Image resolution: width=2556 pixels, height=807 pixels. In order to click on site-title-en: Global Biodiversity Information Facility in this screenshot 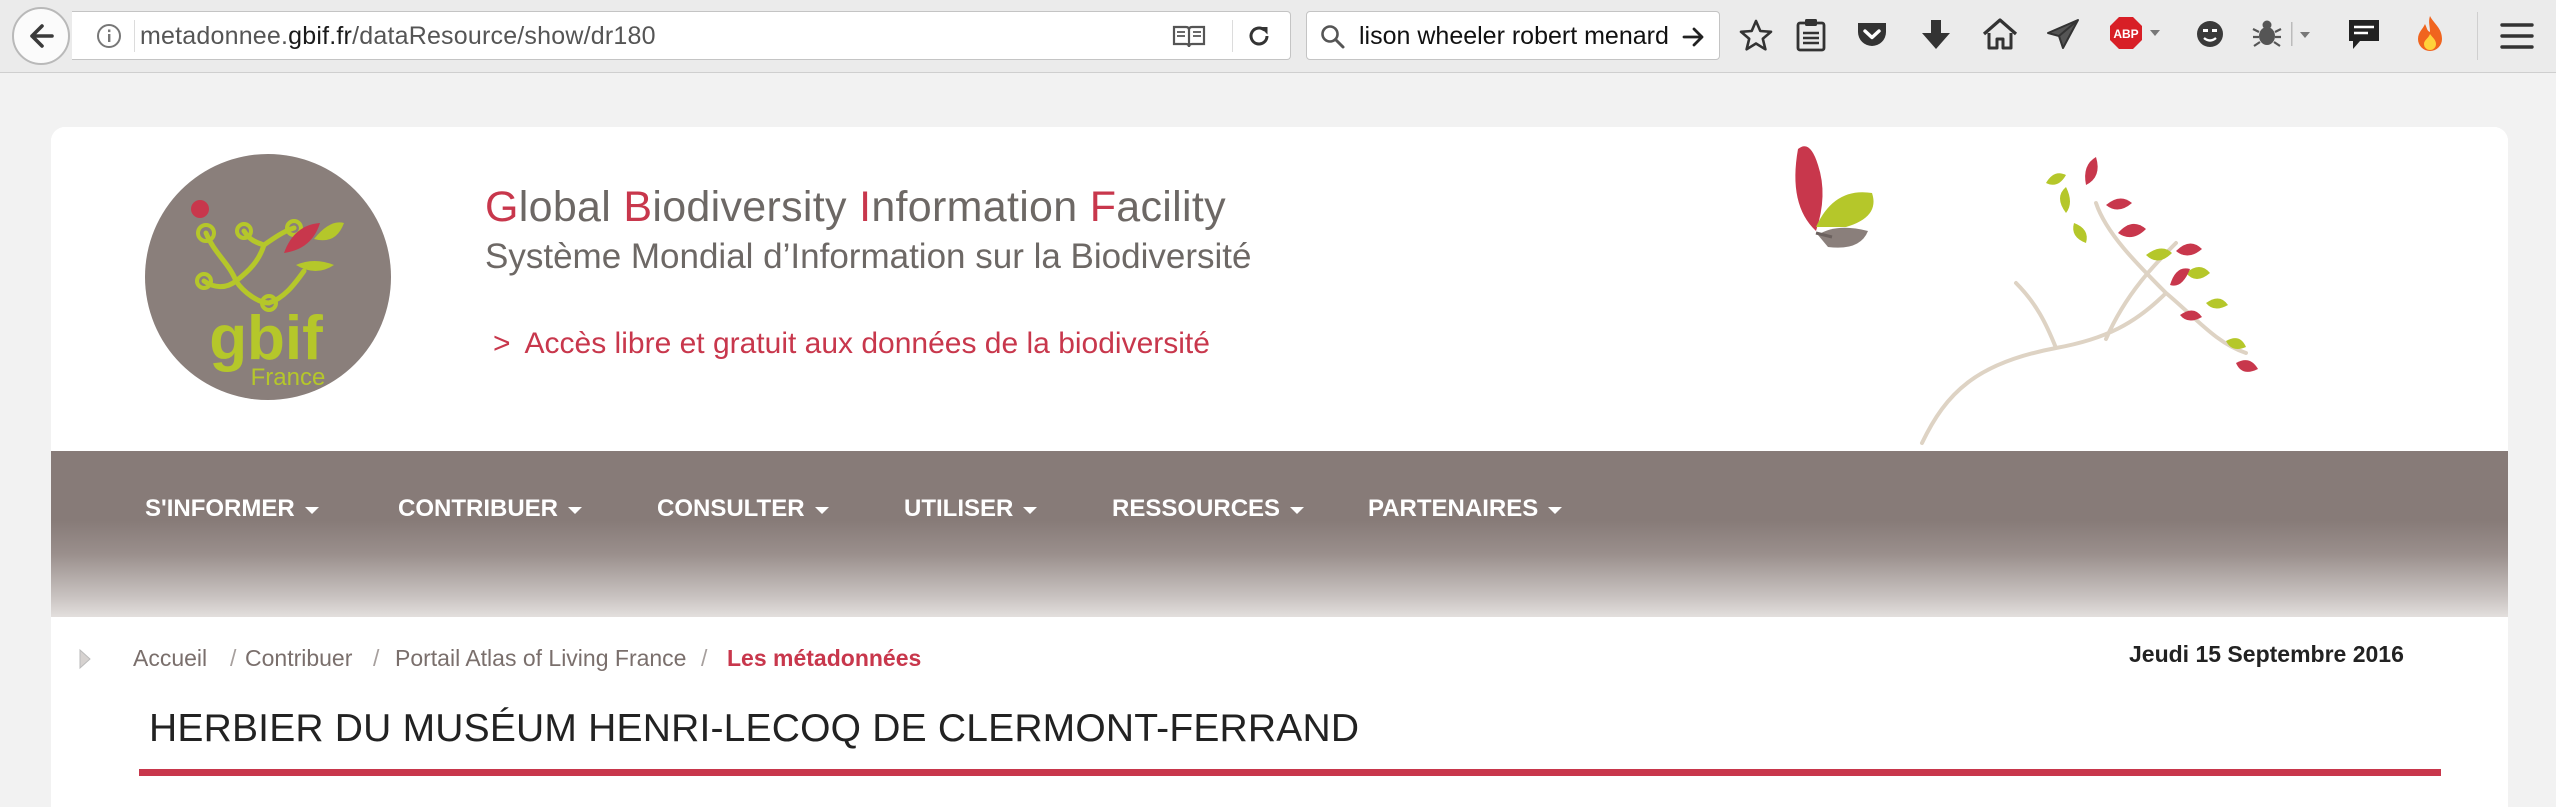, I will do `click(855, 207)`.